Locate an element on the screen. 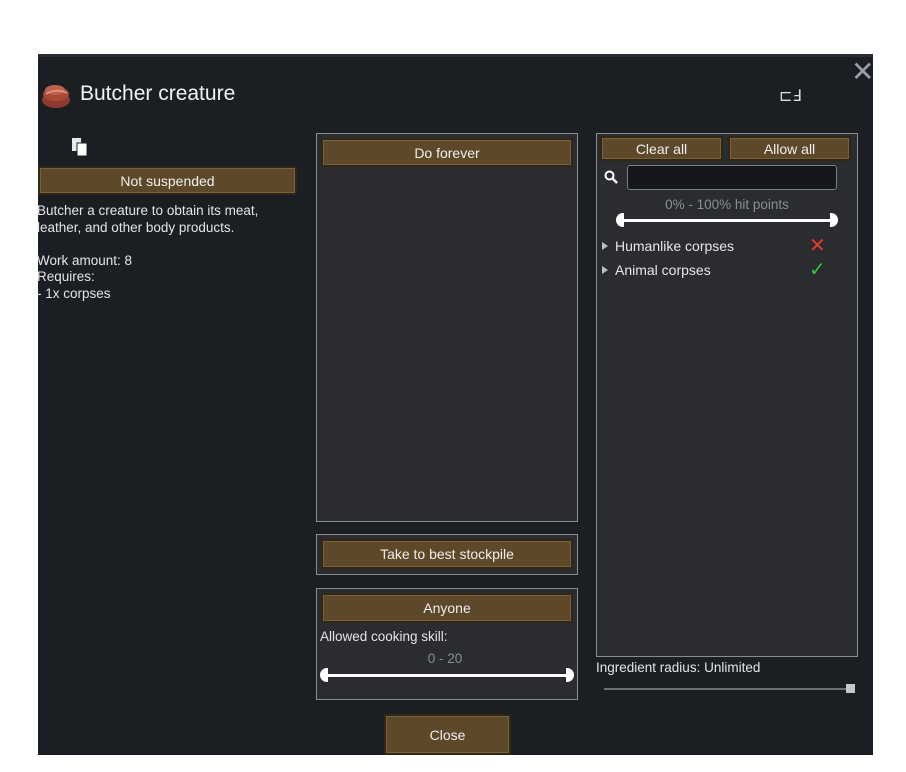 The width and height of the screenshot is (906, 772). clear-all-label: Clear all is located at coordinates (661, 148).